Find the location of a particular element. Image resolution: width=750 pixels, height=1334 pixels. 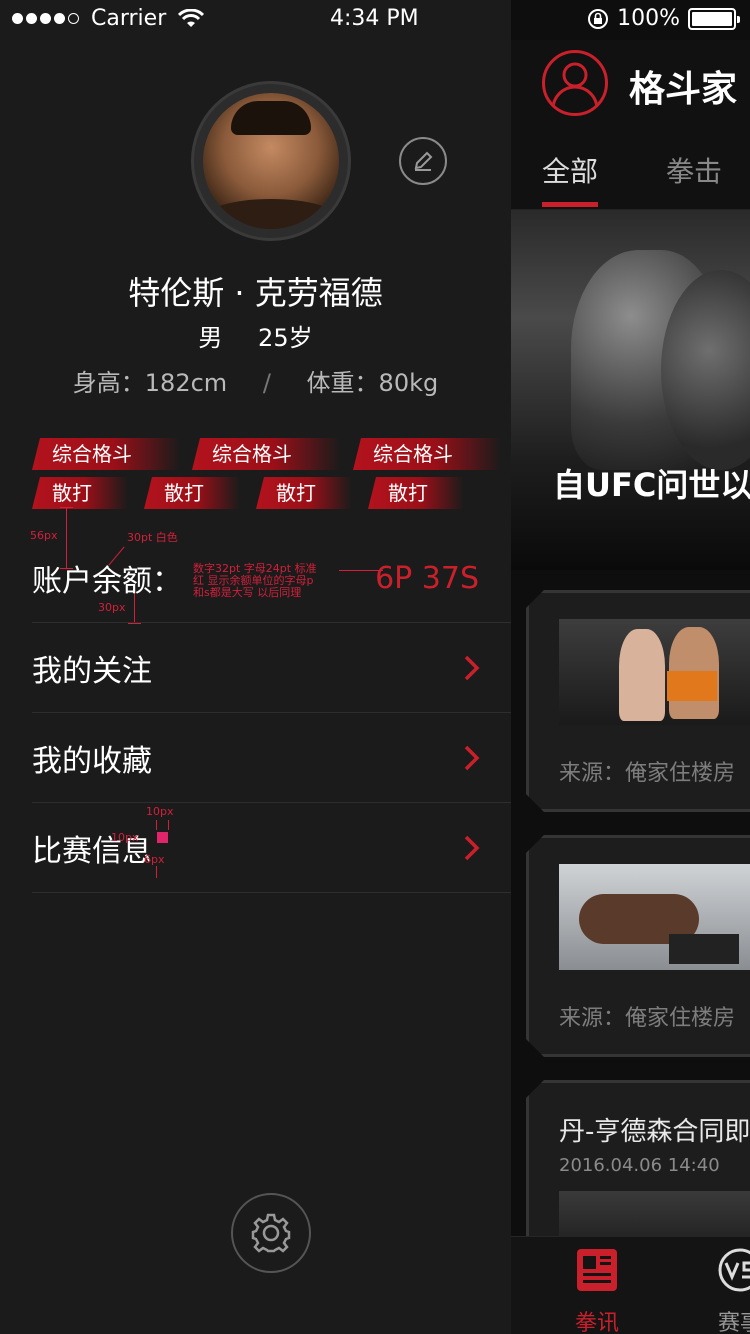

pencil-icon is located at coordinates (423, 161).